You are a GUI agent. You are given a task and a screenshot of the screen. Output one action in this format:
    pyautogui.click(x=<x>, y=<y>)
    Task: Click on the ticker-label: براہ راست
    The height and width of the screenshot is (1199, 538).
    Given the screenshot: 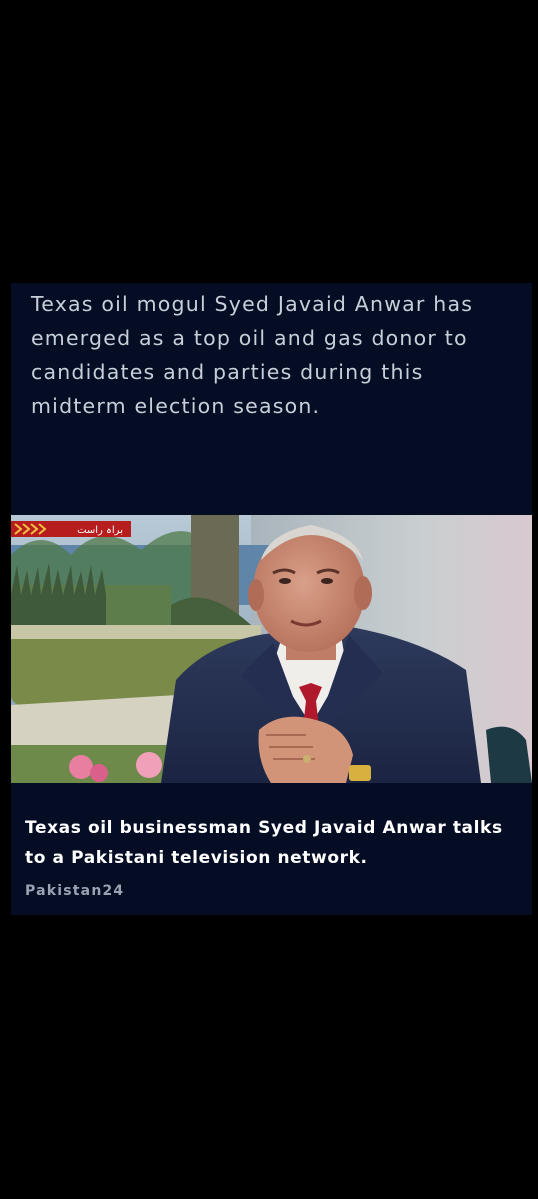 What is the action you would take?
    pyautogui.click(x=100, y=530)
    